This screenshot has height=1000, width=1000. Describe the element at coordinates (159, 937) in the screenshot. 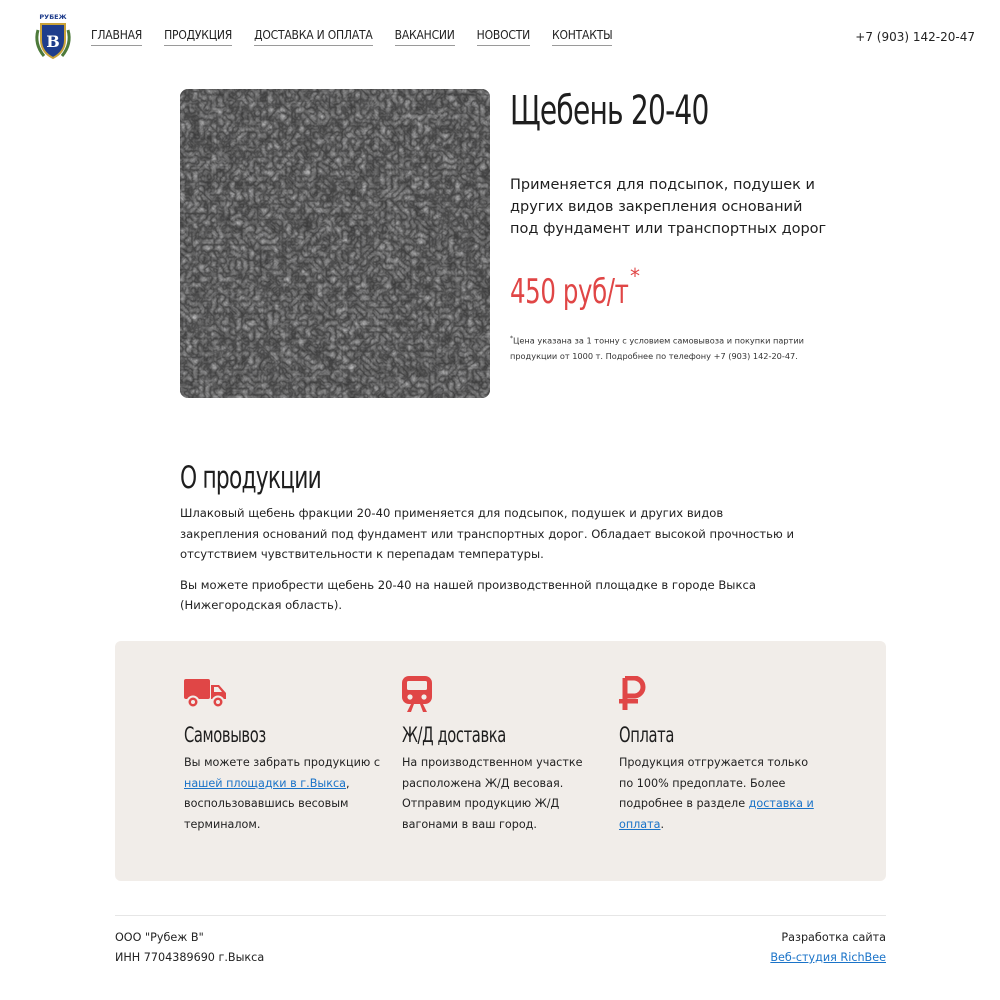

I see `company-name: ООО "Рубеж В"` at that location.